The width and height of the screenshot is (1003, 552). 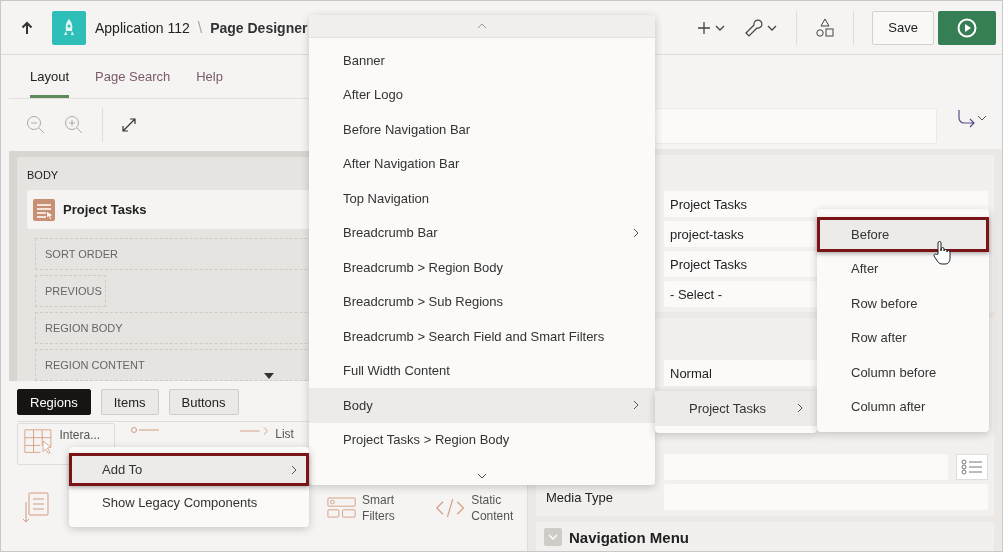 What do you see at coordinates (285, 434) in the screenshot?
I see `component-label: List` at bounding box center [285, 434].